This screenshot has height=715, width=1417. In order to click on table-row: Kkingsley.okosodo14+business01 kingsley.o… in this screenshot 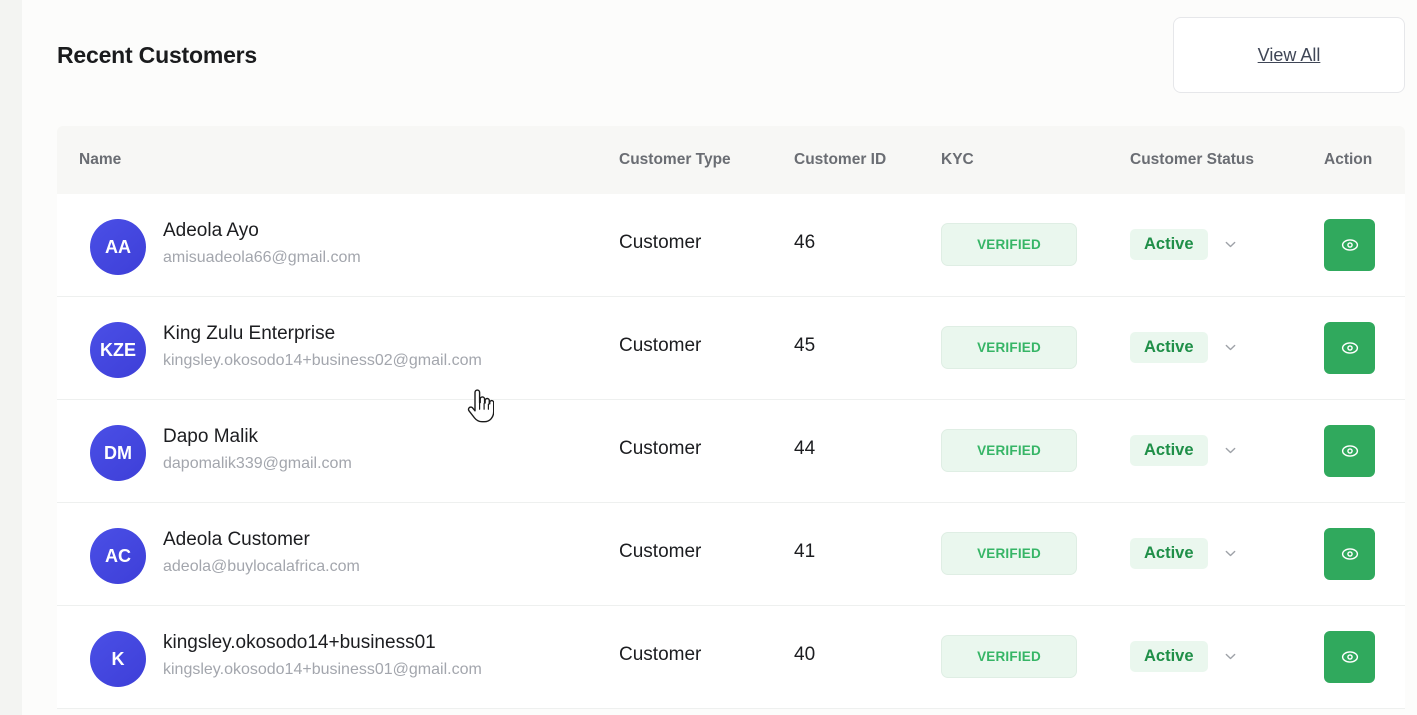, I will do `click(731, 657)`.